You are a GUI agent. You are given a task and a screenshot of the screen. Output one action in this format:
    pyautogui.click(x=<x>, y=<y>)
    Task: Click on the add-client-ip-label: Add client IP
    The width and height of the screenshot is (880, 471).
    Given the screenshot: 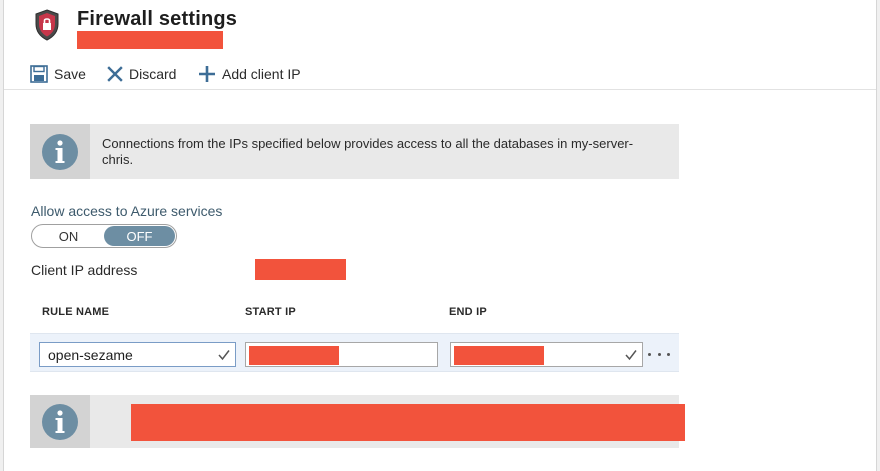 What is the action you would take?
    pyautogui.click(x=261, y=74)
    